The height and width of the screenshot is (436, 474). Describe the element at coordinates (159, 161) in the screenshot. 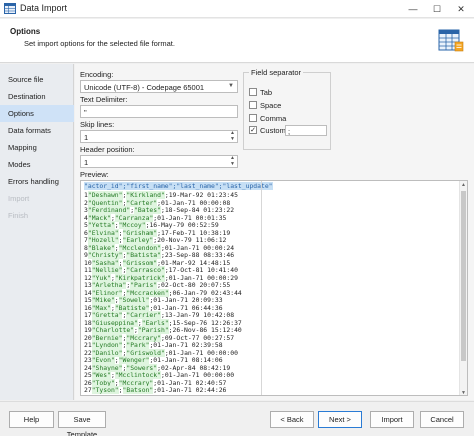

I see `header-position-stepper: 1 ▲ ▼` at that location.